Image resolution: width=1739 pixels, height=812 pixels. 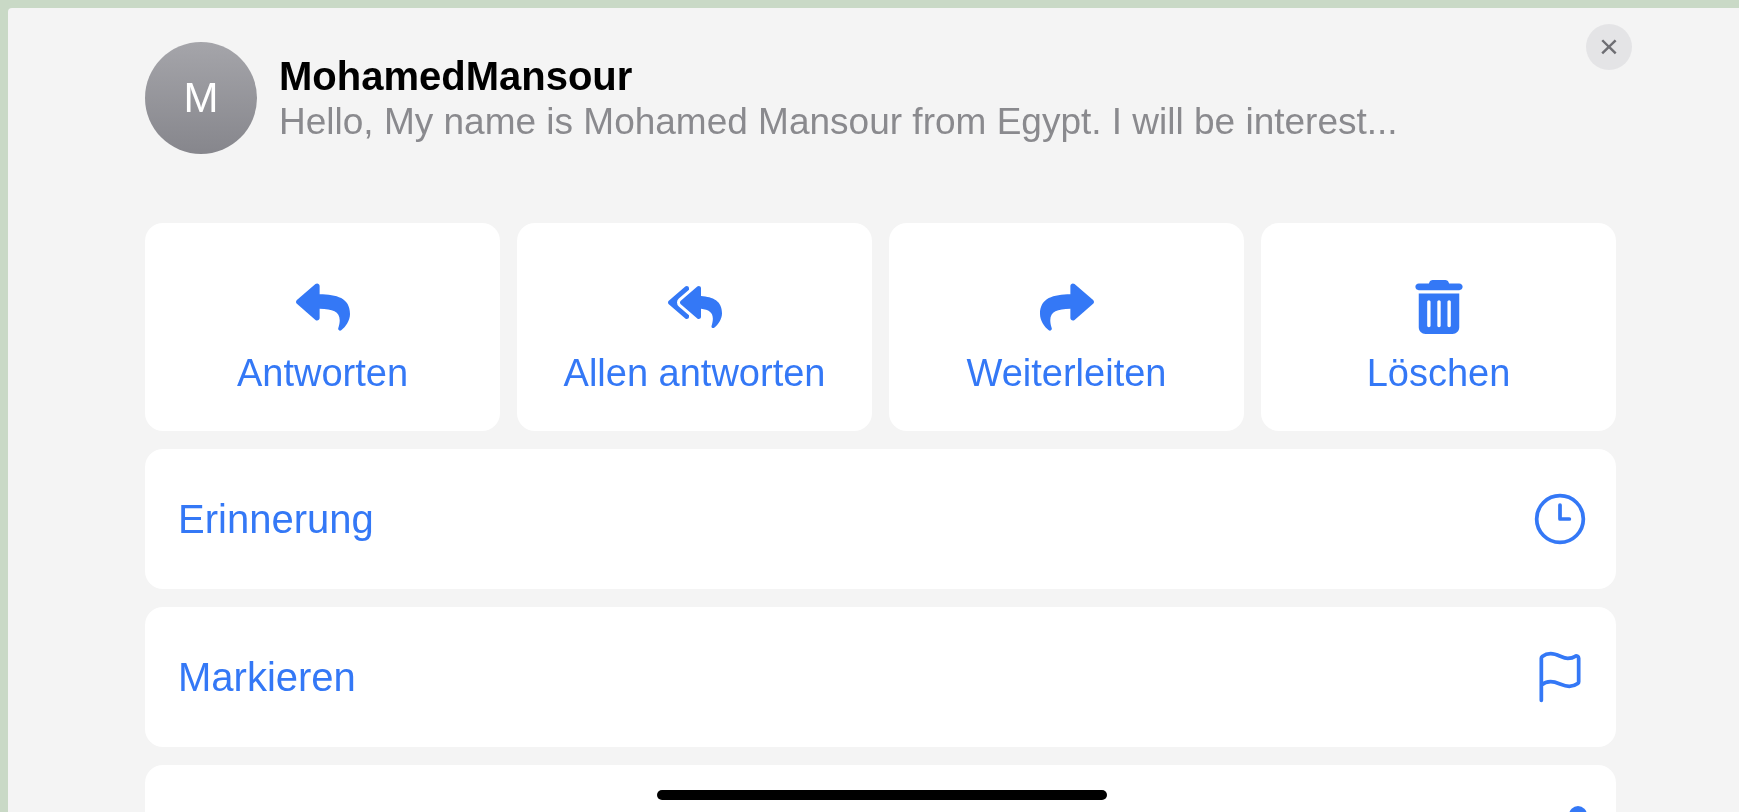 I want to click on close-button: ×, so click(x=1609, y=47).